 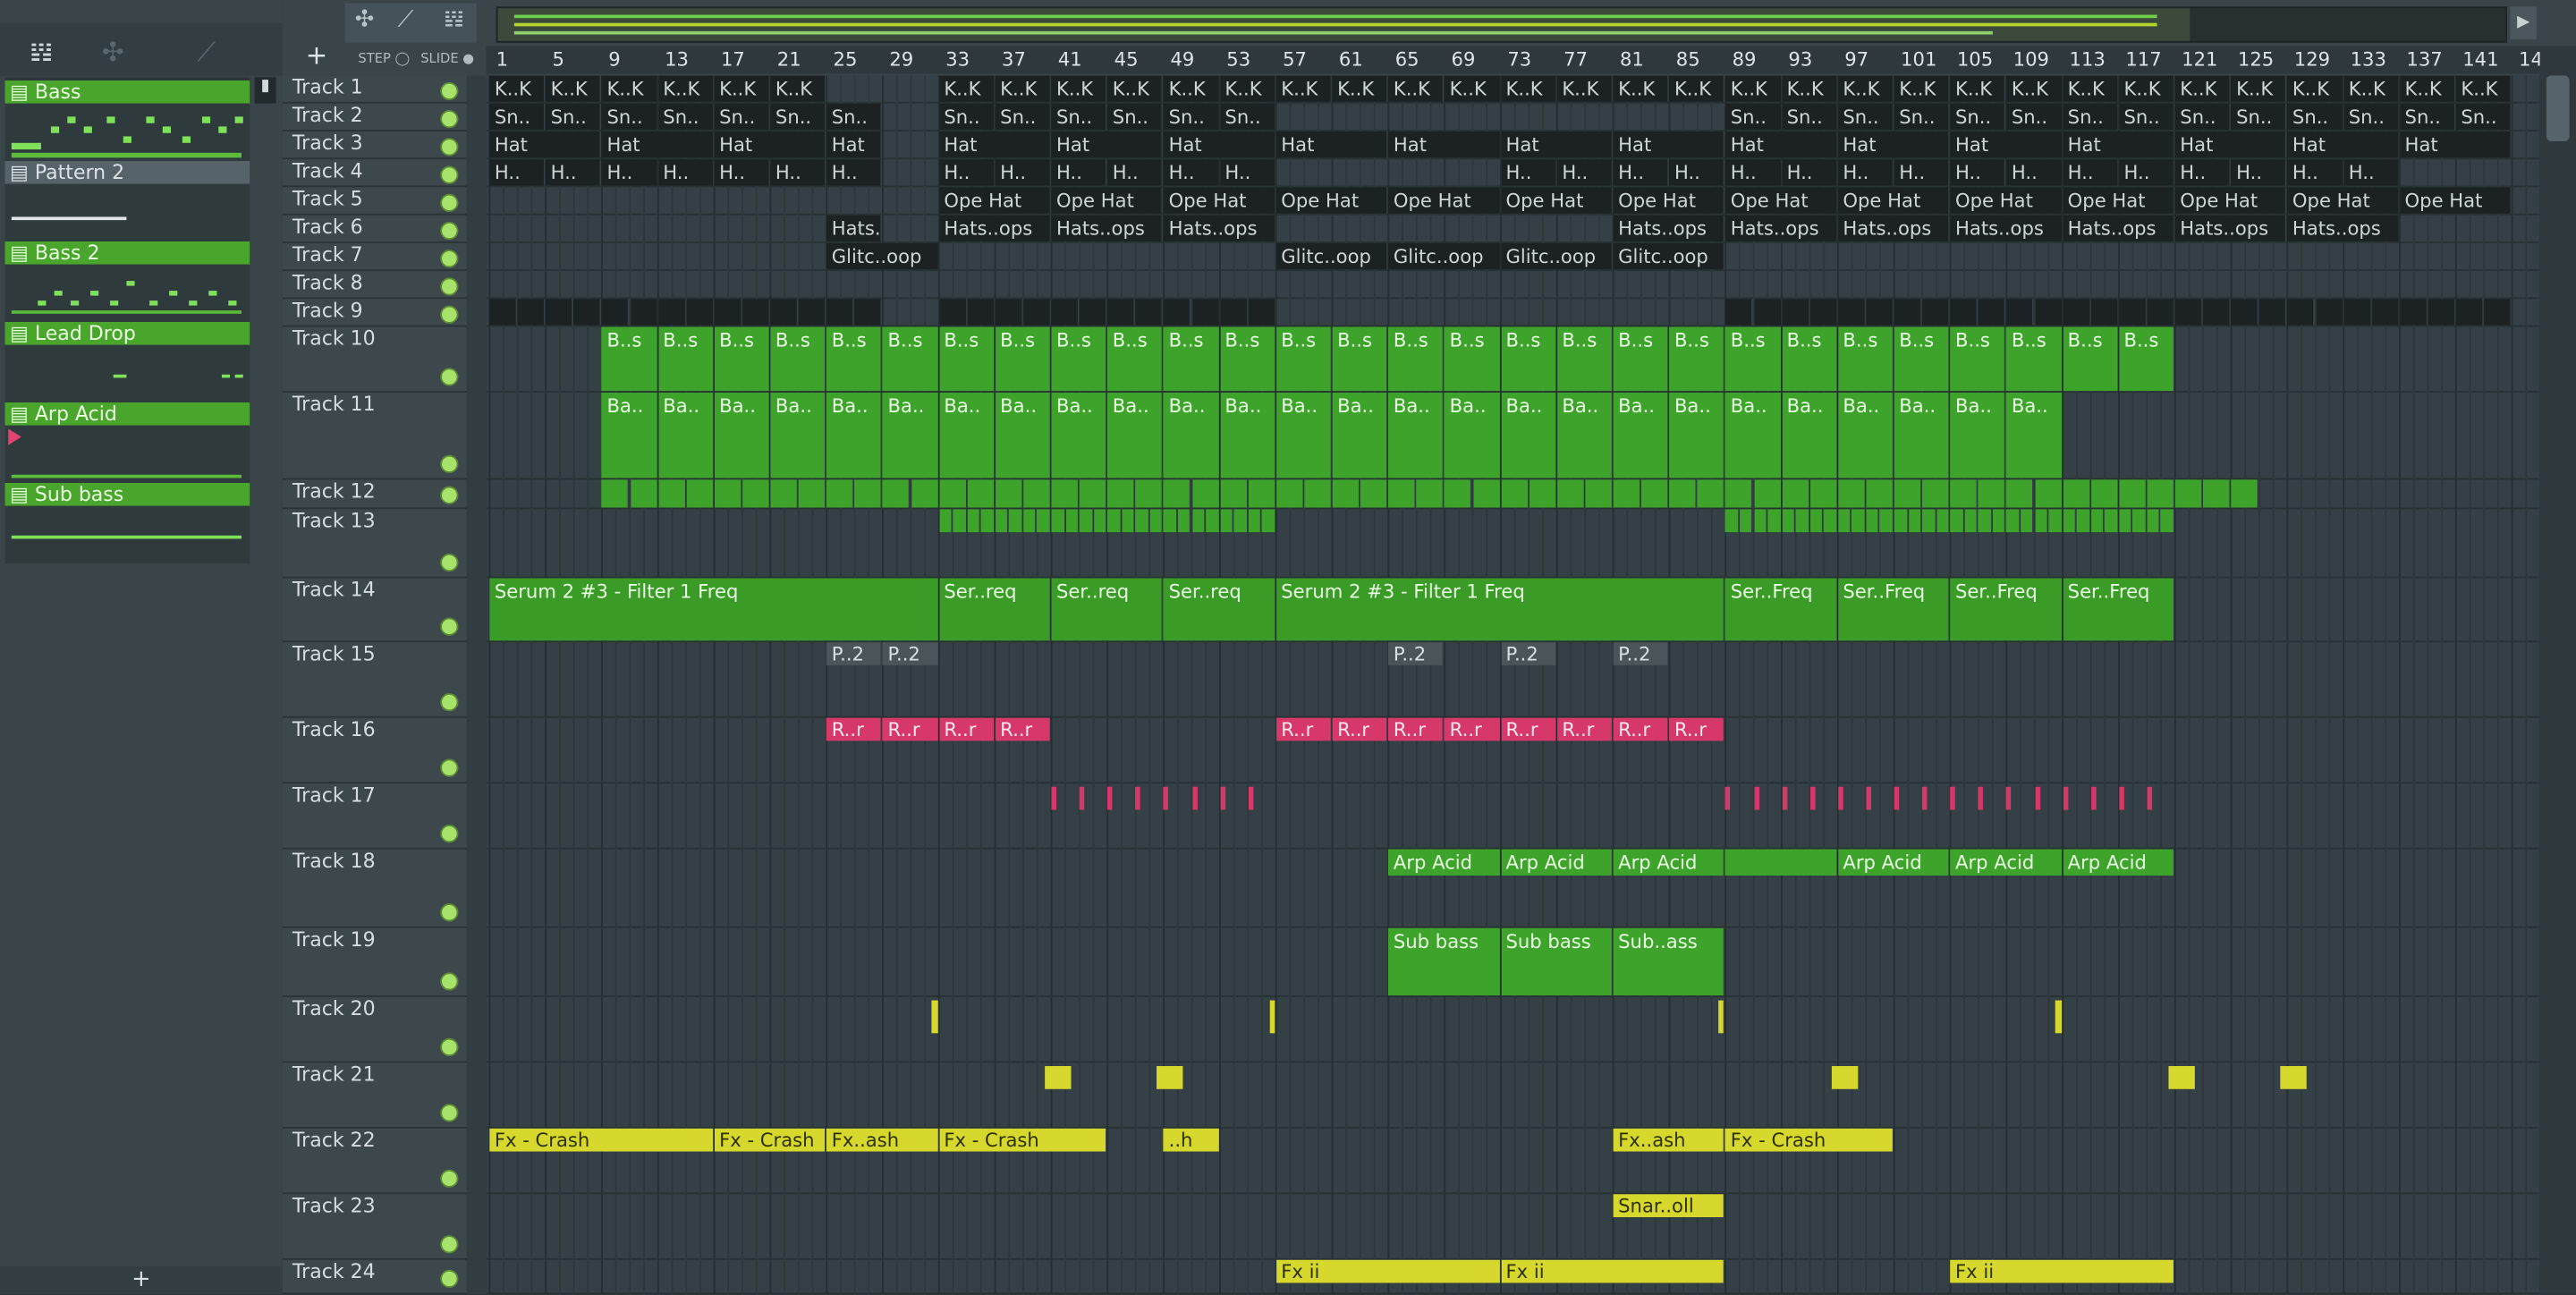 I want to click on clip: Glitc..oop, so click(x=1668, y=256).